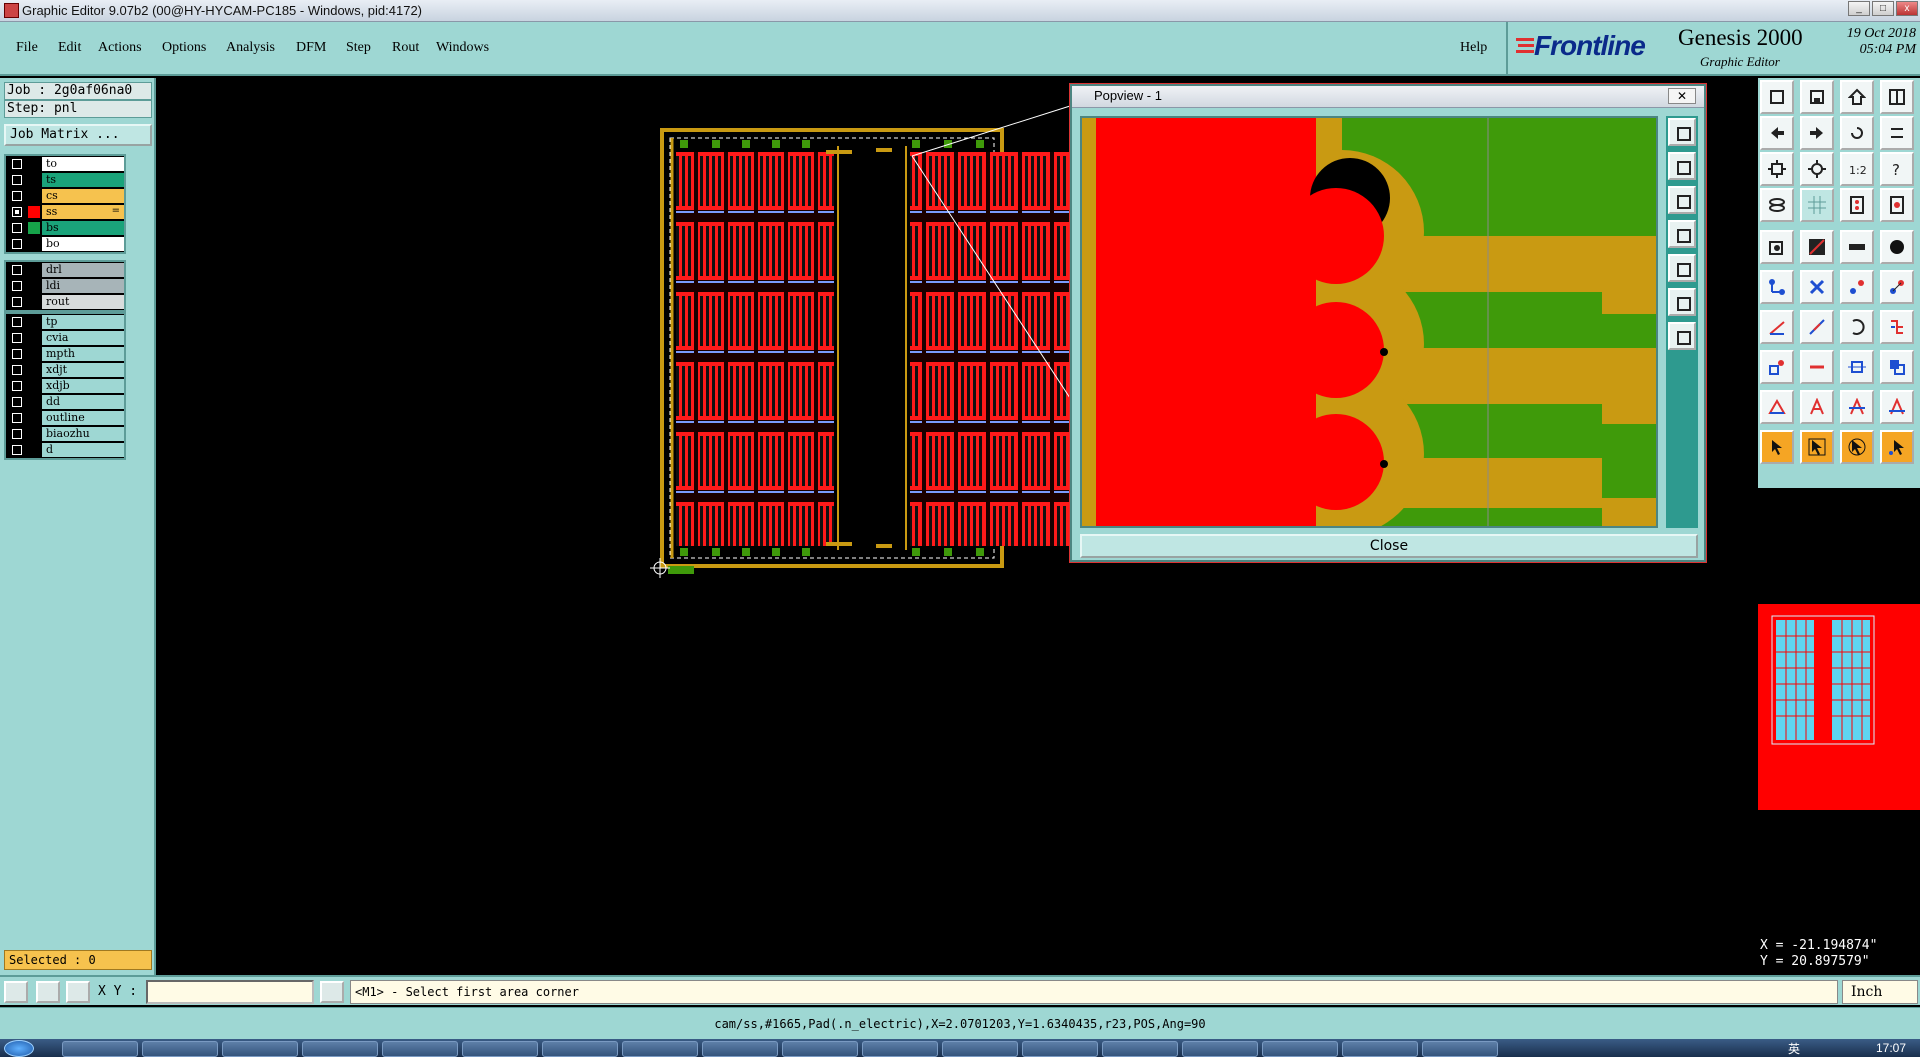 The height and width of the screenshot is (1057, 1920). I want to click on start-button, so click(19, 1048).